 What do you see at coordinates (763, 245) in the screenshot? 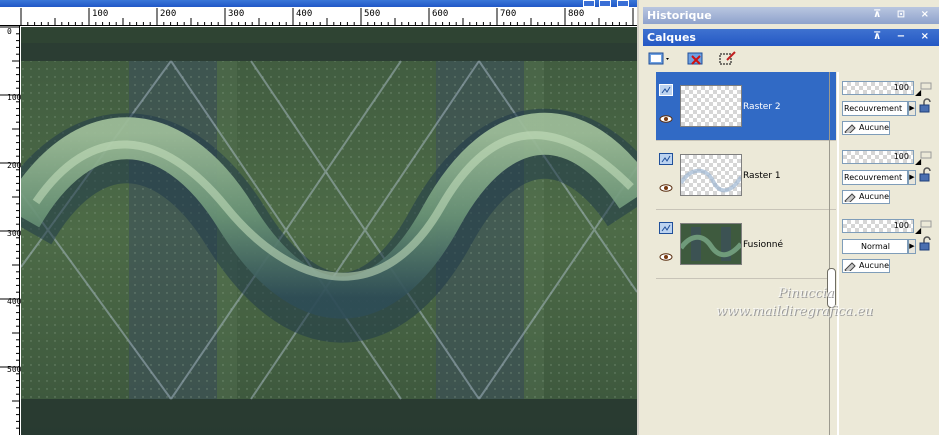
I see `layer-name: Fusionné` at bounding box center [763, 245].